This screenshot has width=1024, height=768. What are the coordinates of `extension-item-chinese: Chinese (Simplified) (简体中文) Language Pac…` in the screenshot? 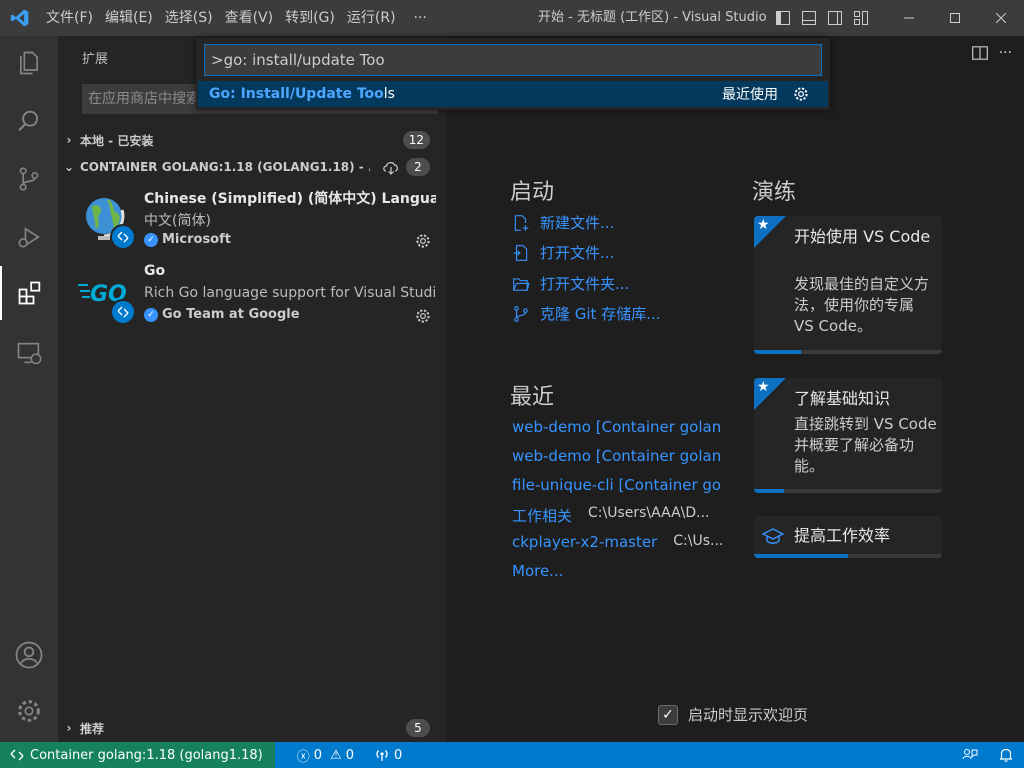 It's located at (252, 220).